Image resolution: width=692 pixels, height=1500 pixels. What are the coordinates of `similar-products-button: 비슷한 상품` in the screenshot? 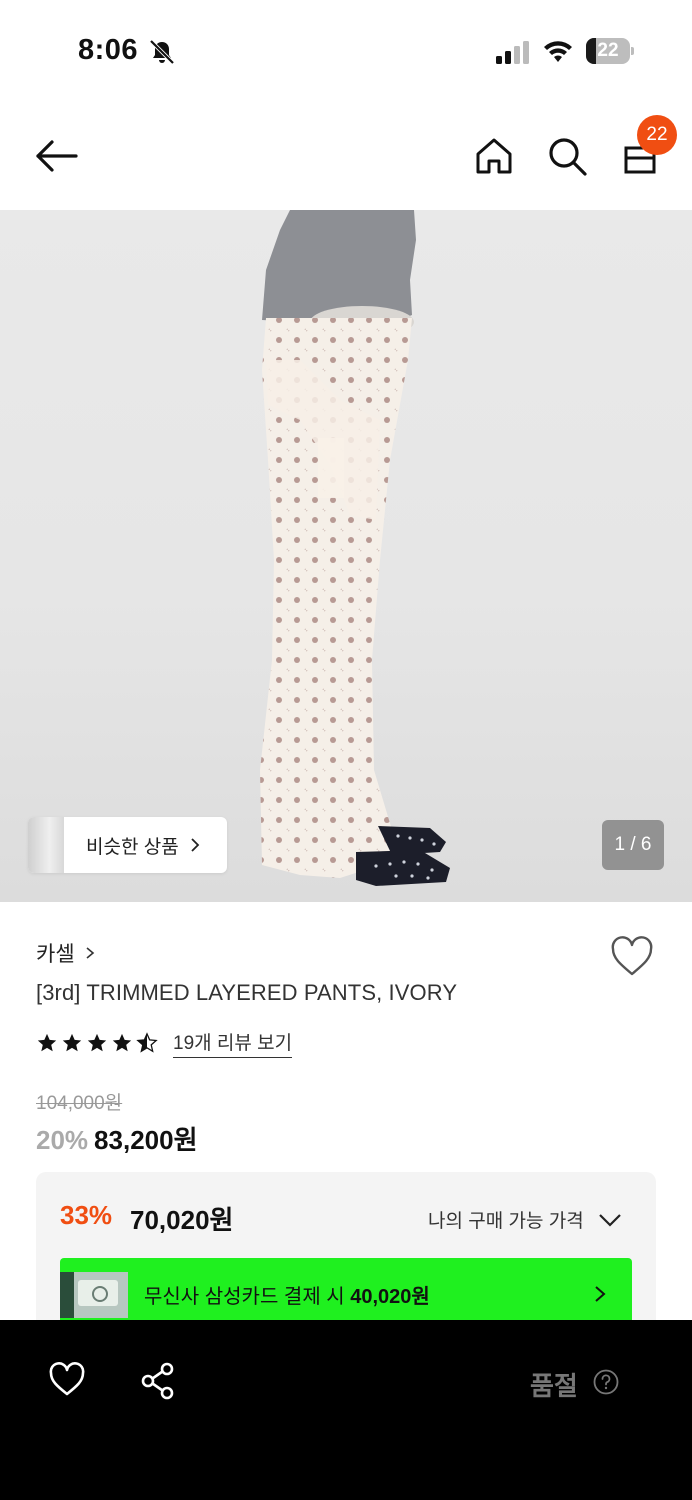 It's located at (127, 845).